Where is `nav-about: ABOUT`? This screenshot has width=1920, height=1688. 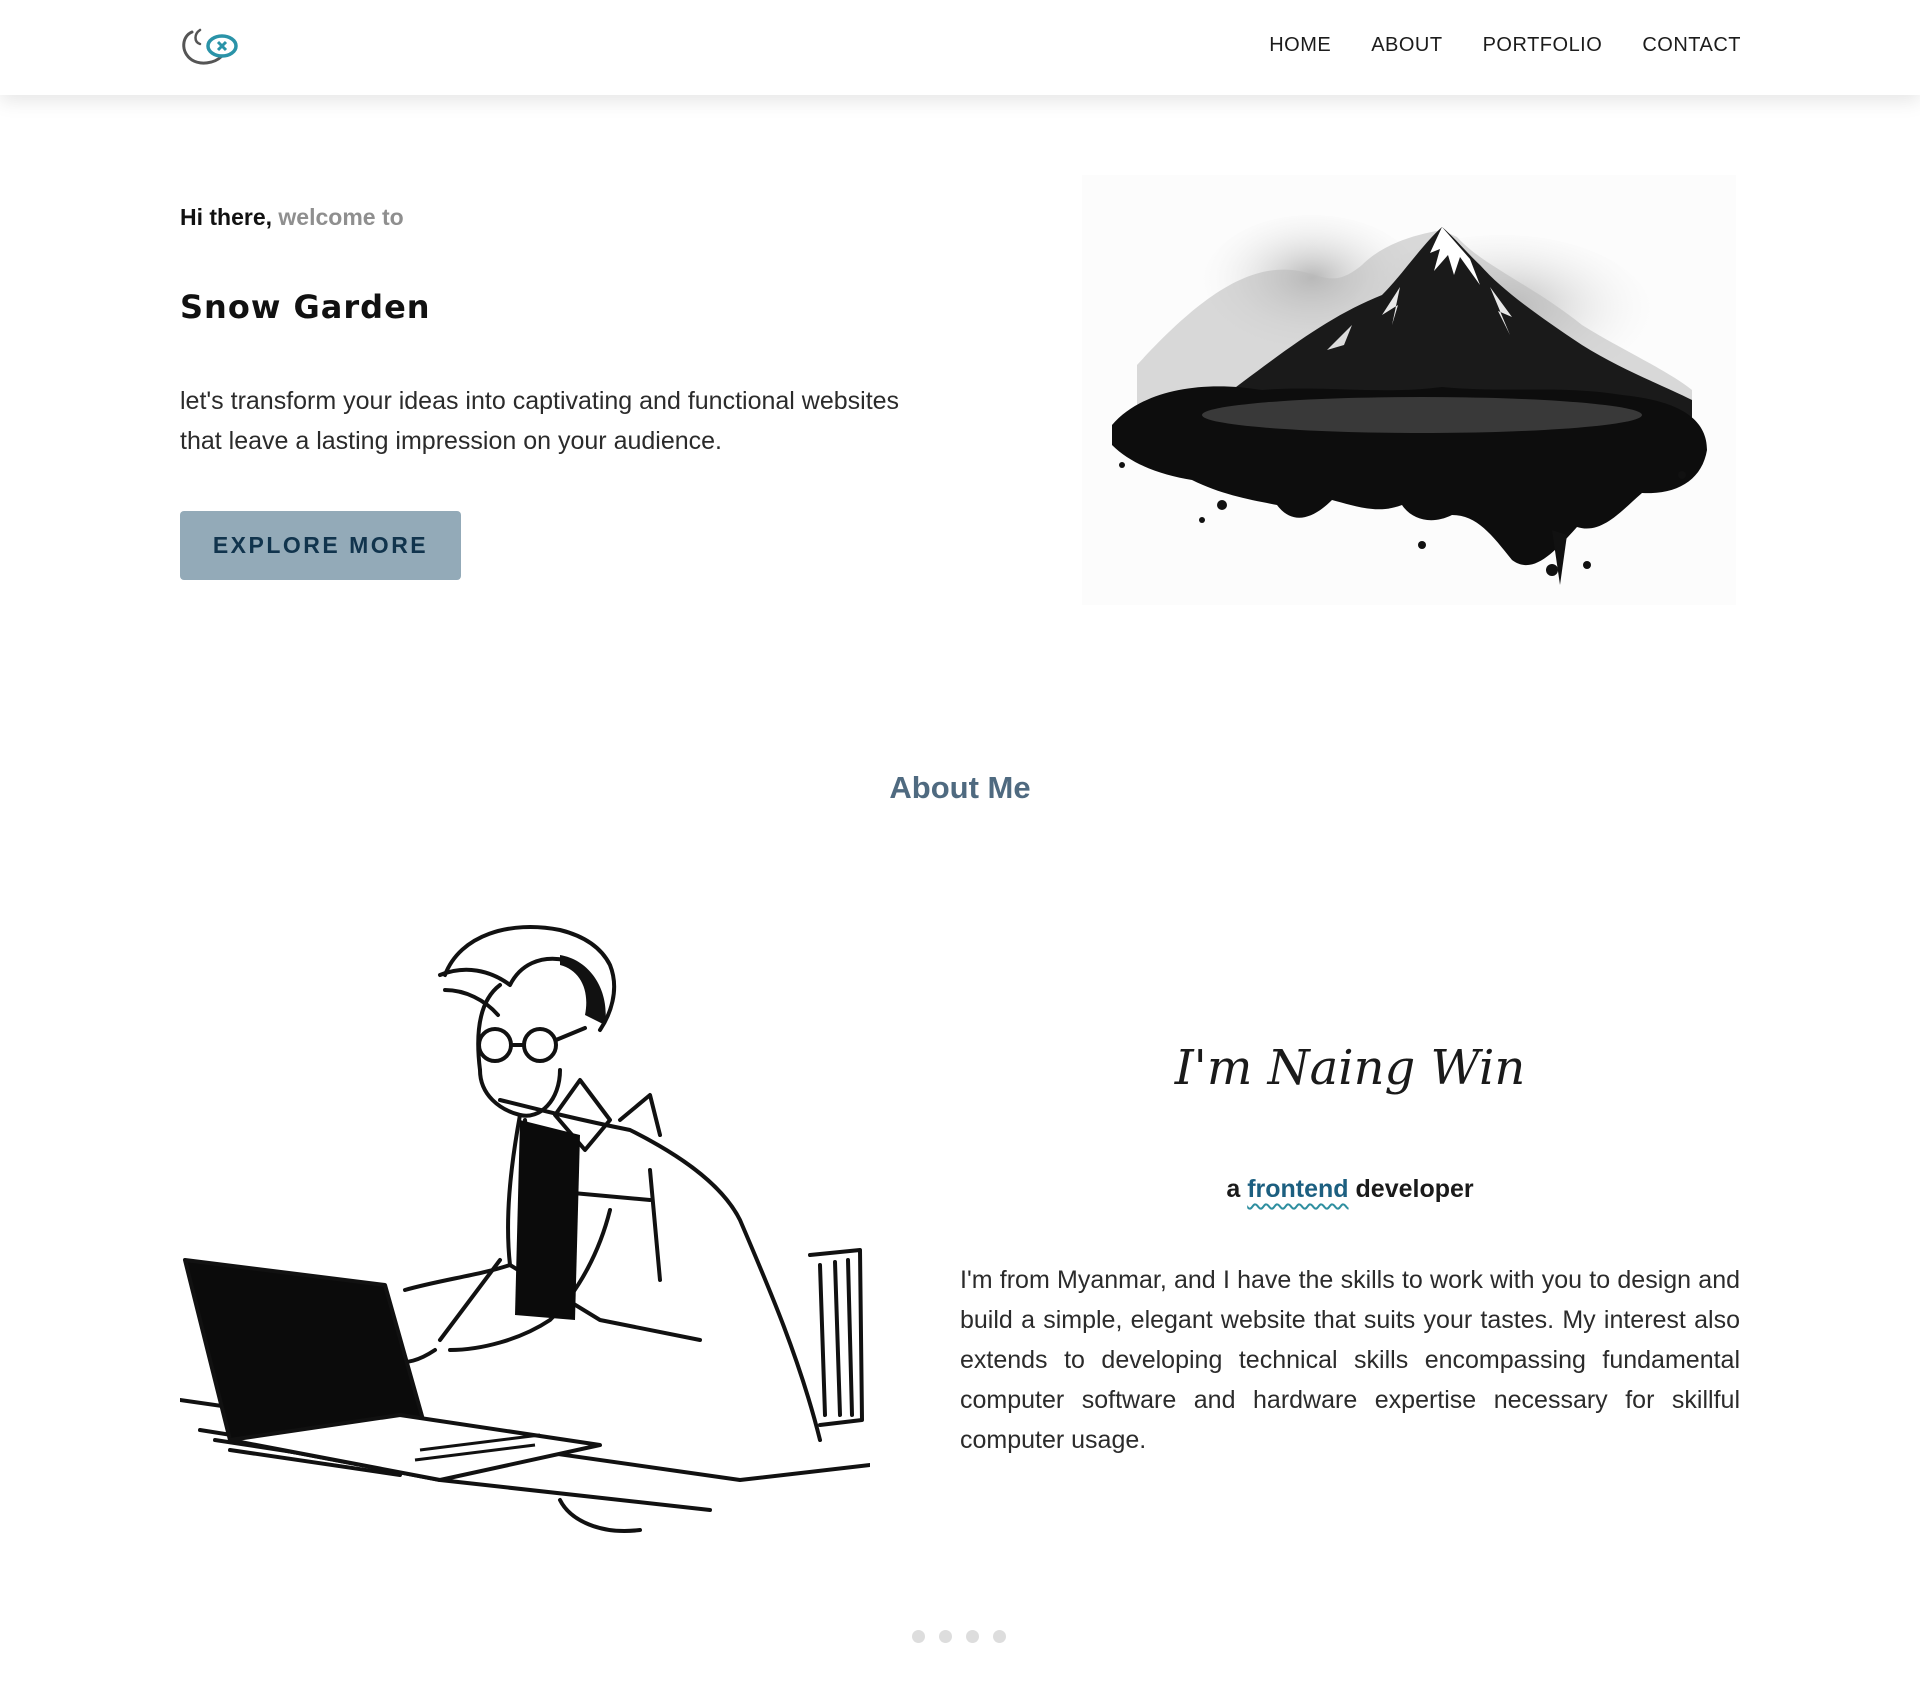 nav-about: ABOUT is located at coordinates (1406, 45).